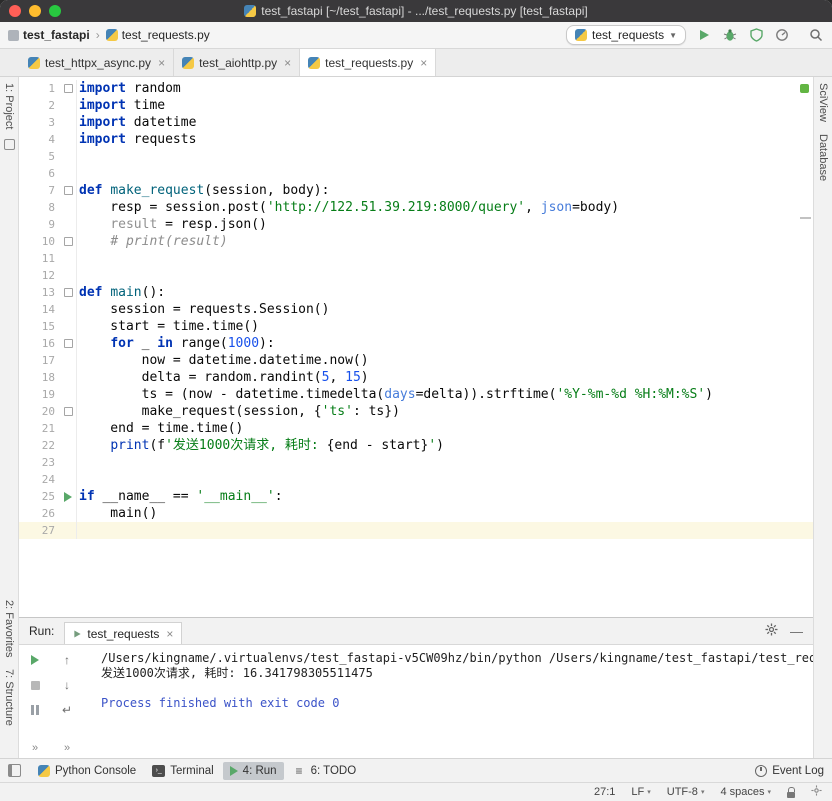 This screenshot has height=801, width=832. I want to click on gutter: 21, so click(48, 428).